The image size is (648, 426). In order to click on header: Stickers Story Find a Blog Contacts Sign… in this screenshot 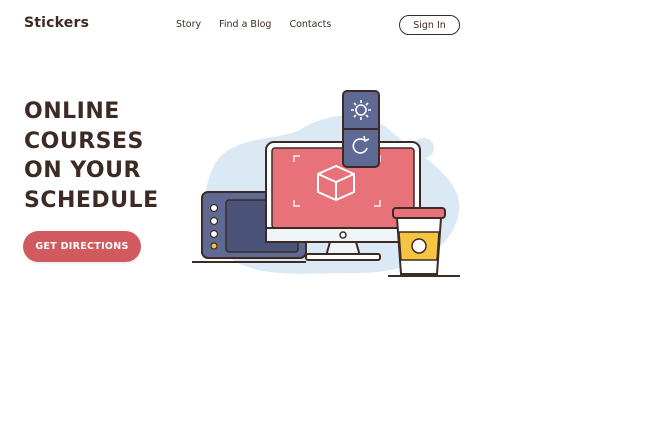, I will do `click(324, 26)`.